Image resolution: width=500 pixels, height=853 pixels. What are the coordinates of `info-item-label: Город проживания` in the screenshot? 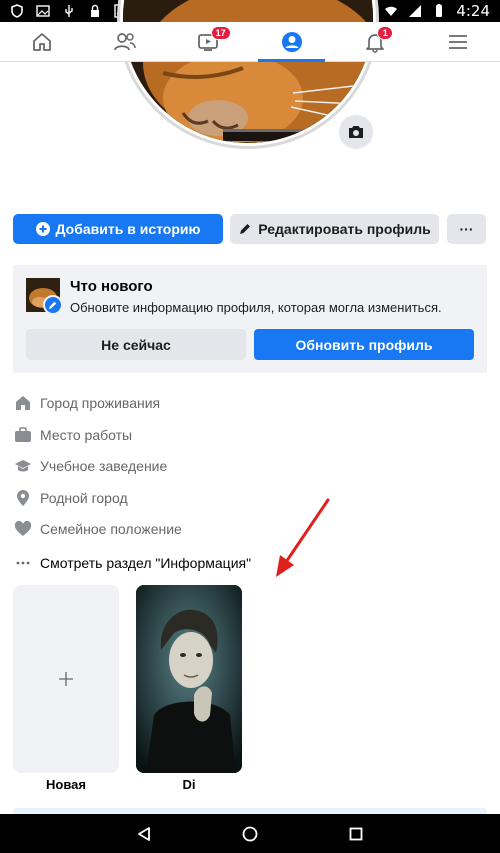 It's located at (100, 403).